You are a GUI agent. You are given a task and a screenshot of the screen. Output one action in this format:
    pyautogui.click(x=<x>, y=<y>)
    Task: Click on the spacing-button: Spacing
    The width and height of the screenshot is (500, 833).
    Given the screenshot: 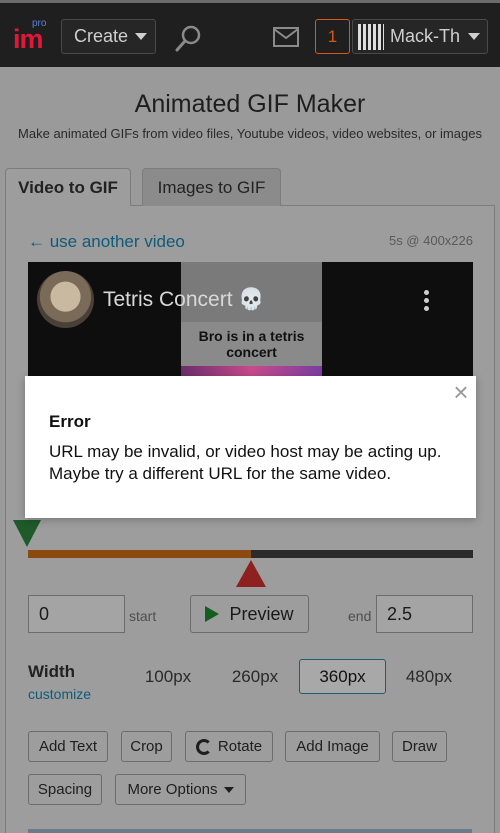 What is the action you would take?
    pyautogui.click(x=65, y=789)
    